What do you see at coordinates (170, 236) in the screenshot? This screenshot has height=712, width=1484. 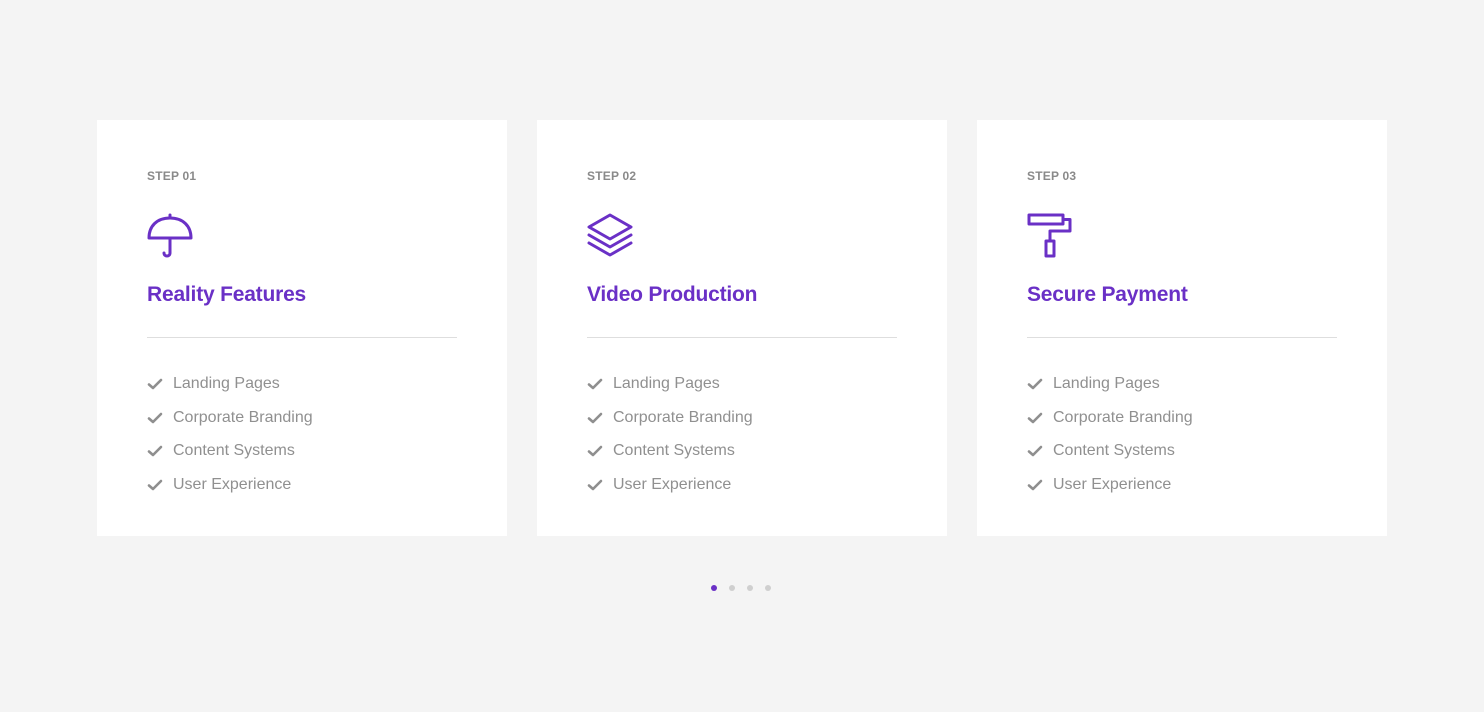 I see `umbrella-icon` at bounding box center [170, 236].